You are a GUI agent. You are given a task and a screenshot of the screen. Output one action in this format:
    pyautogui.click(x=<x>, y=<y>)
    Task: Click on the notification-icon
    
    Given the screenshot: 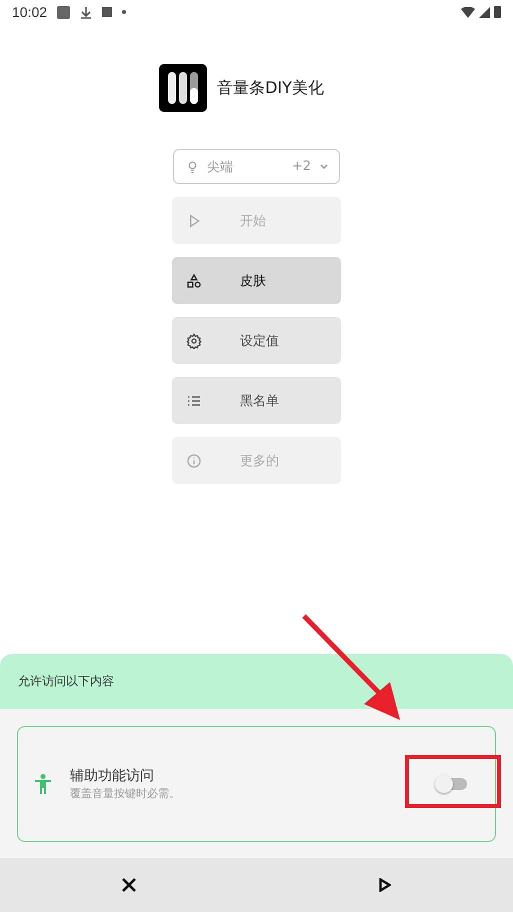 What is the action you would take?
    pyautogui.click(x=107, y=12)
    